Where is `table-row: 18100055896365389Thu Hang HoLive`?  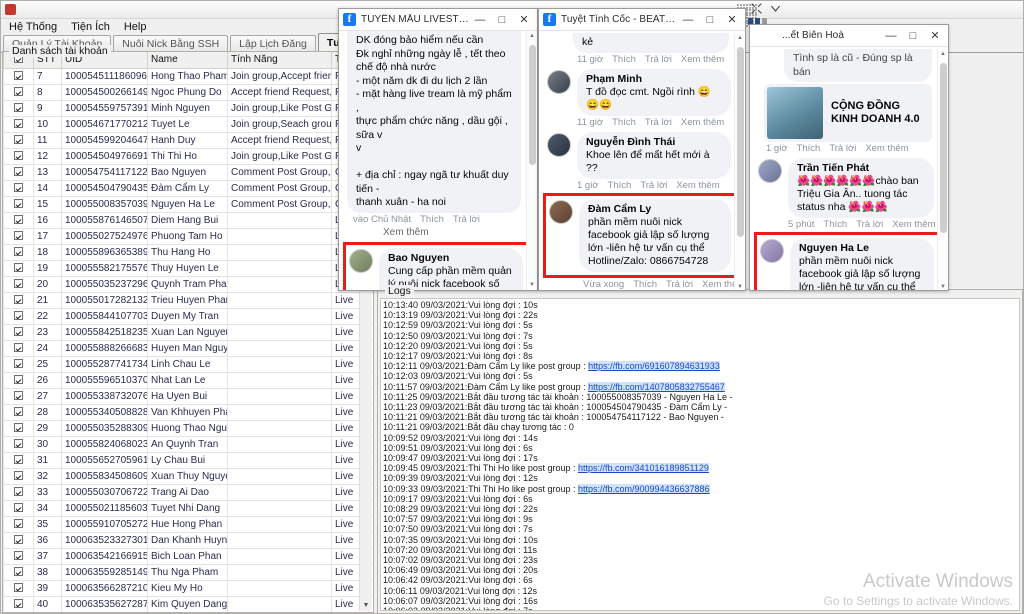 table-row: 18100055896365389Thu Hang HoLive is located at coordinates (188, 252).